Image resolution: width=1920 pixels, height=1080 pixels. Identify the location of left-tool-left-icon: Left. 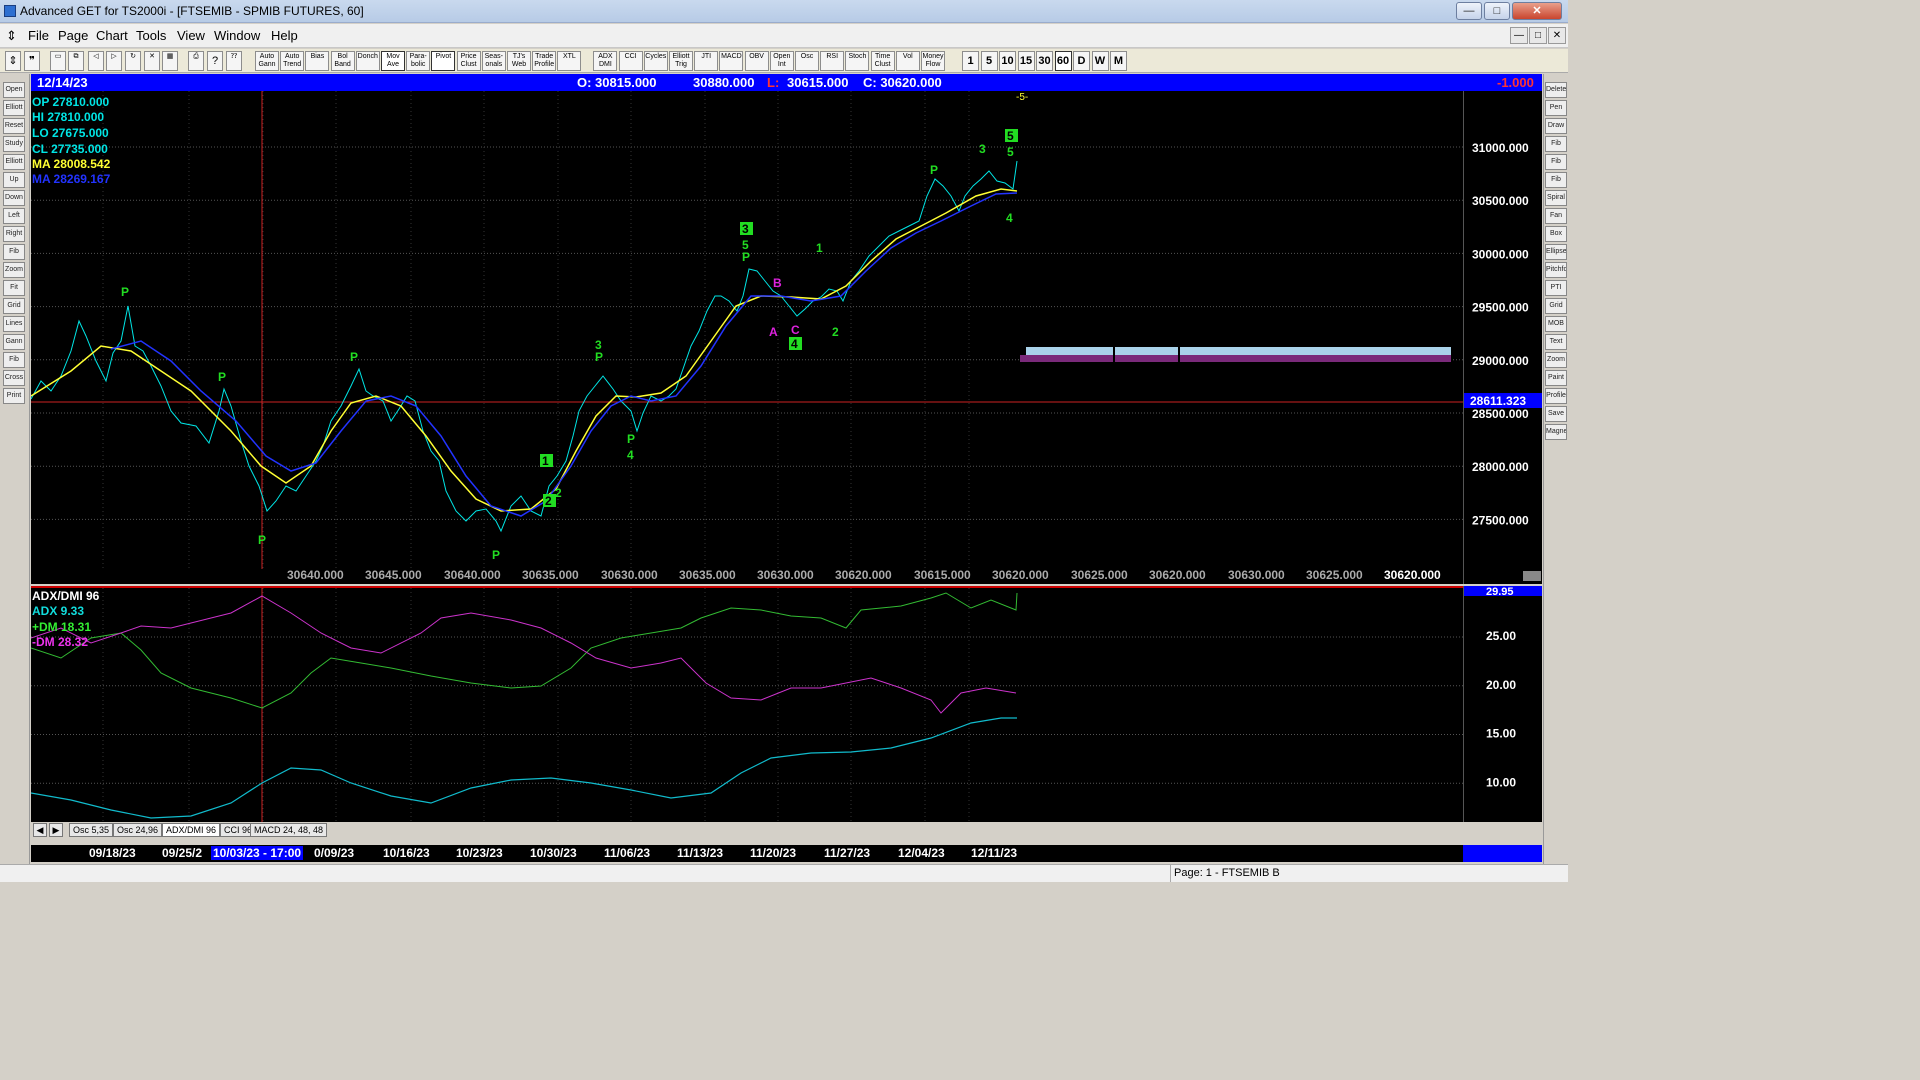
(14, 216).